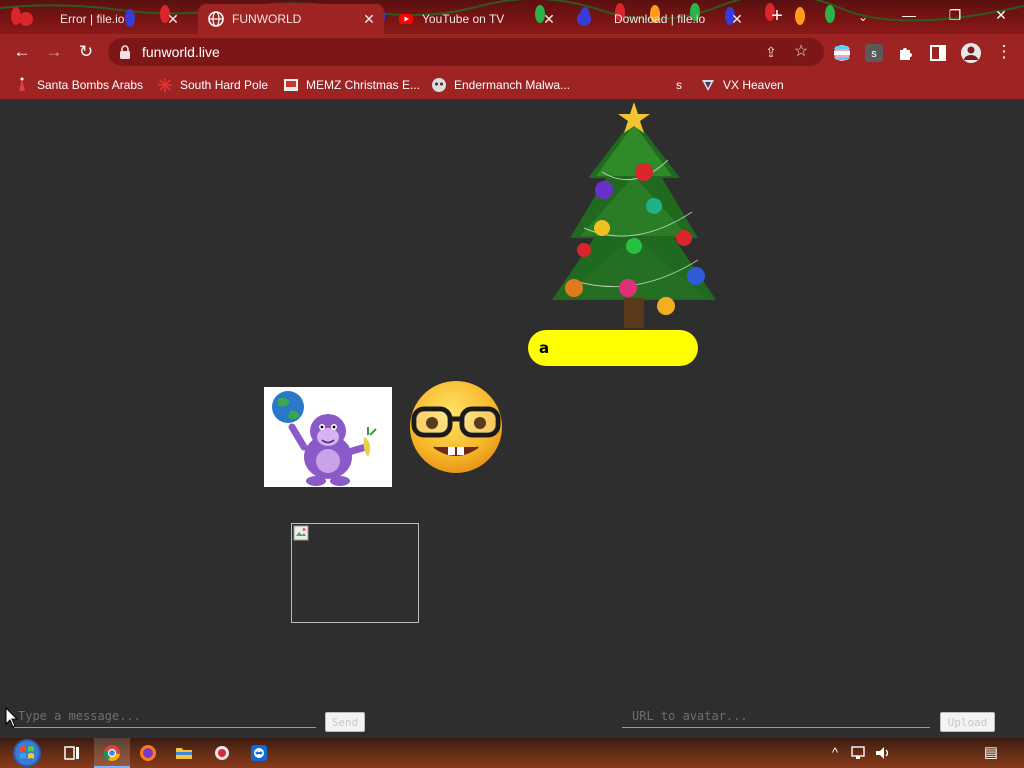  I want to click on bookmark-south-hard-pole: South Hard Pole, so click(212, 85).